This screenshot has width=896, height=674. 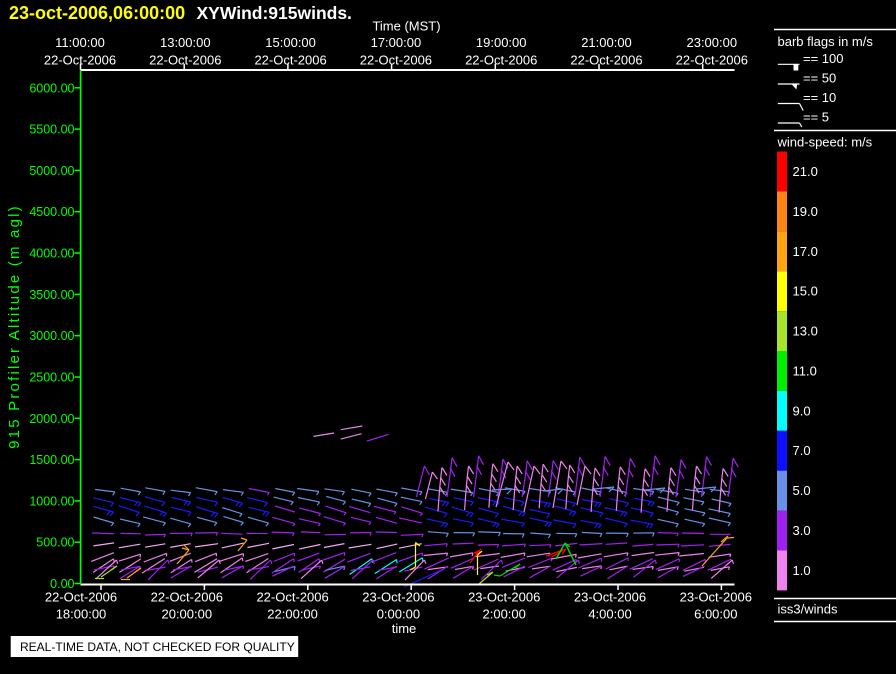 What do you see at coordinates (805, 331) in the screenshot?
I see `svg-text: 13.0` at bounding box center [805, 331].